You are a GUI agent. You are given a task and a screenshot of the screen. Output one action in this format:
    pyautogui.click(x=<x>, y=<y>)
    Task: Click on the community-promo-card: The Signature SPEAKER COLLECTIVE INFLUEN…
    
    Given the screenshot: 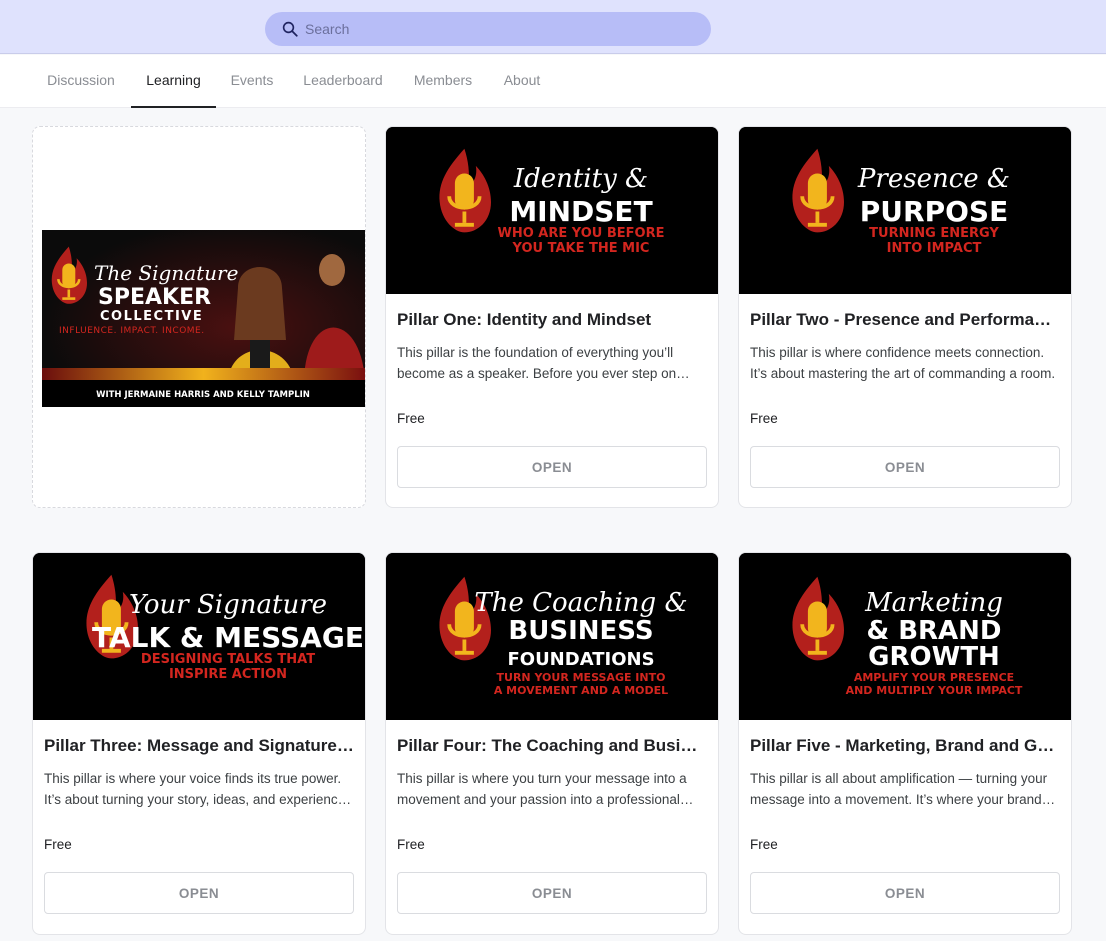 What is the action you would take?
    pyautogui.click(x=199, y=317)
    